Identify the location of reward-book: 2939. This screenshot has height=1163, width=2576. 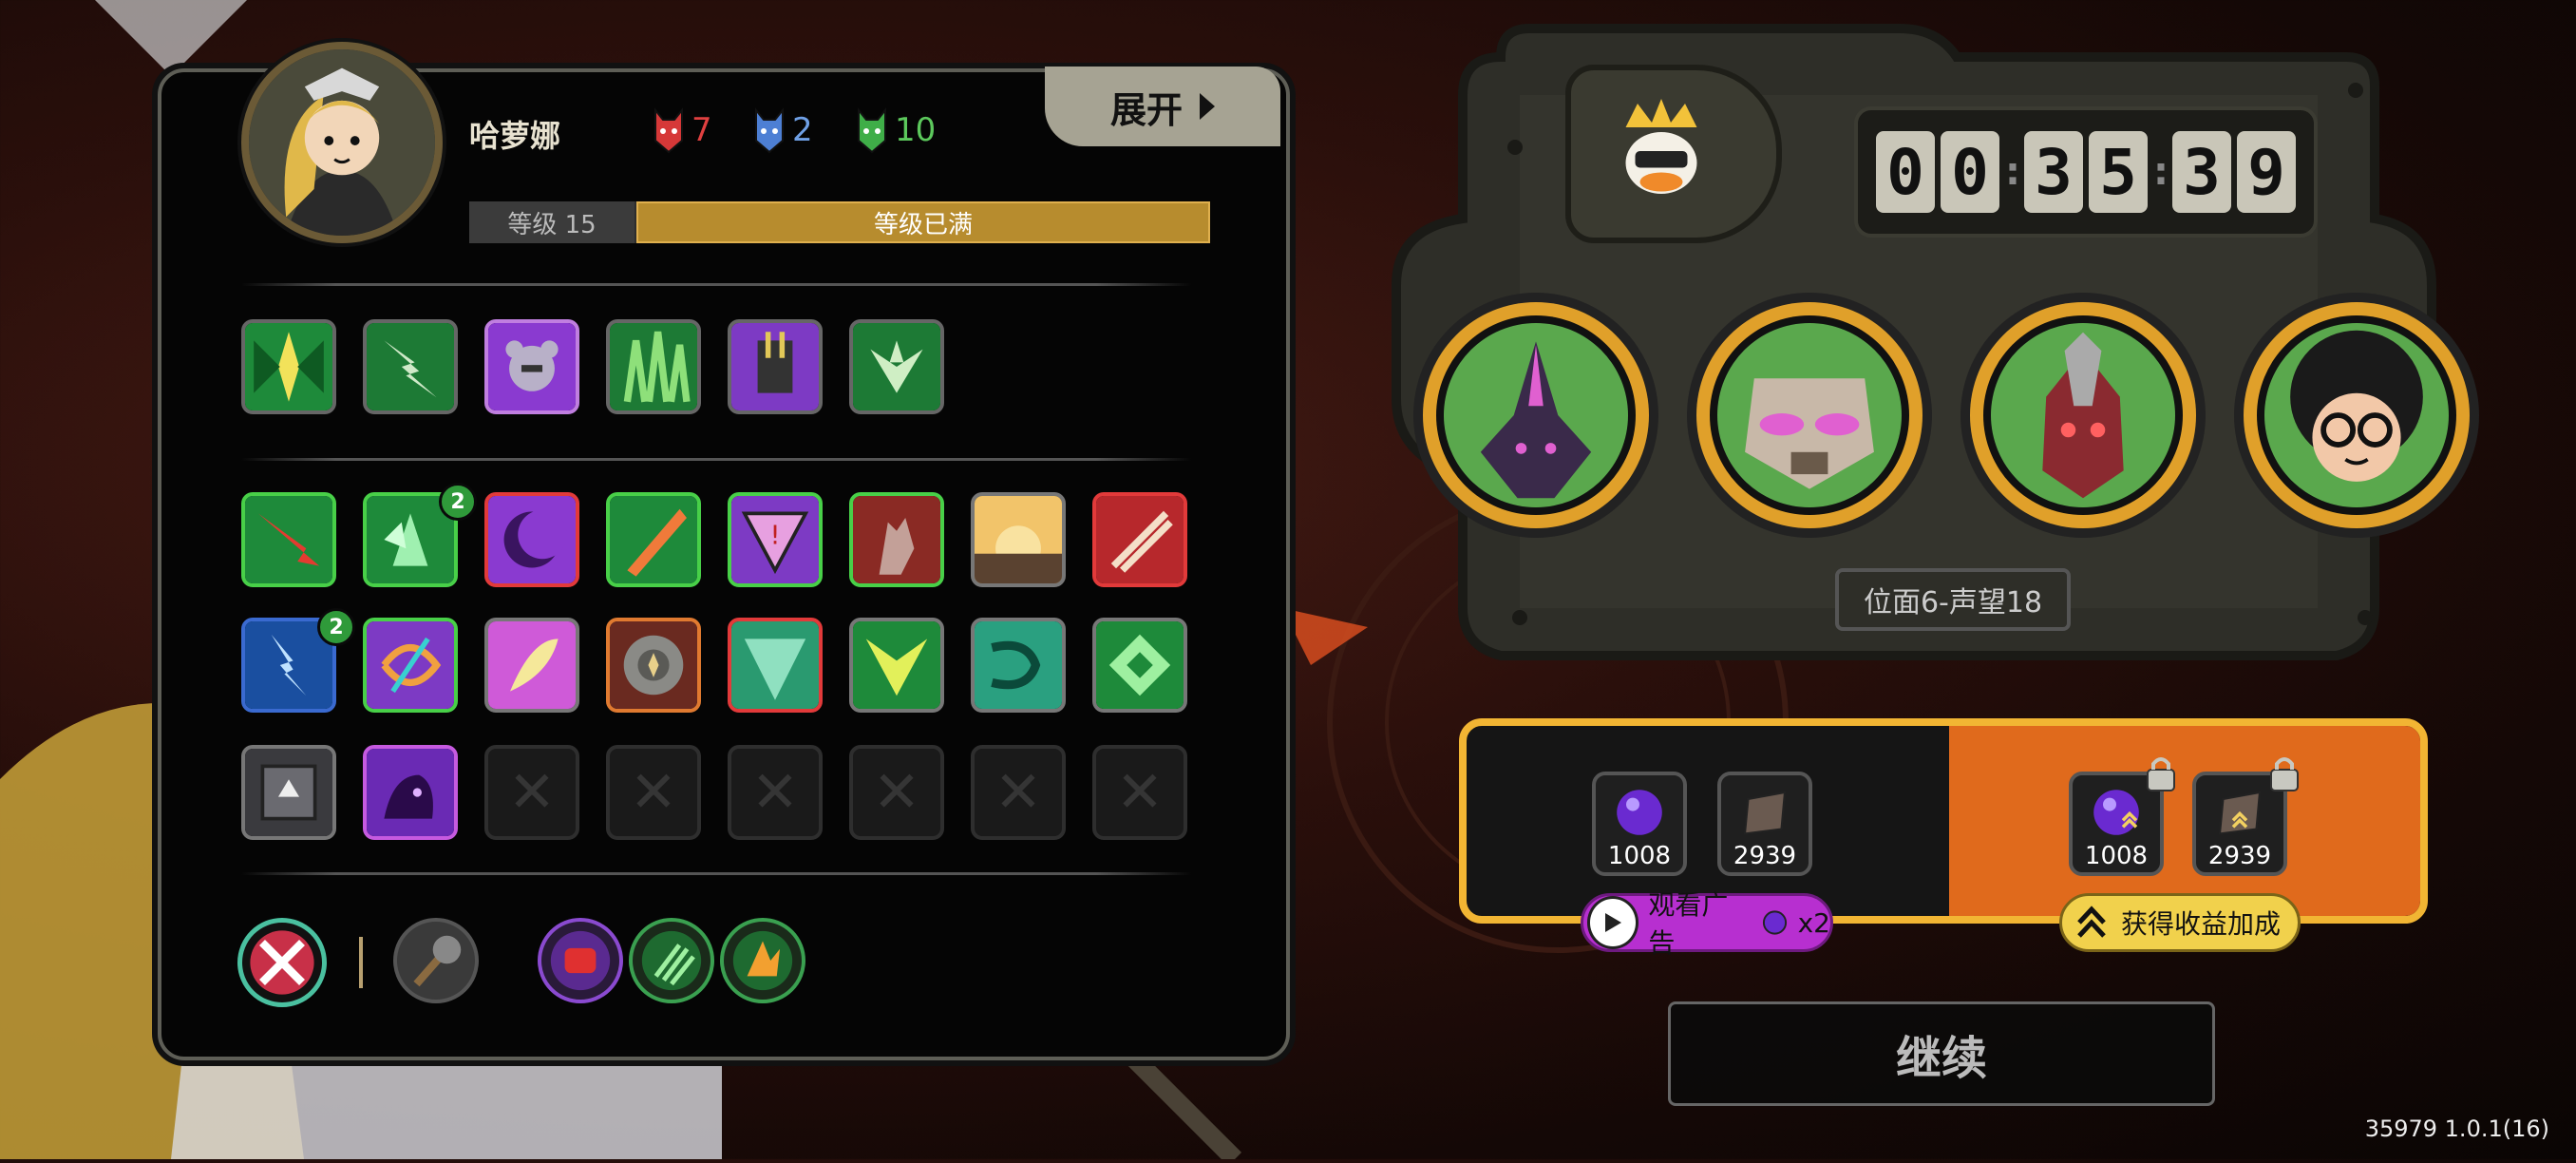
(1764, 824).